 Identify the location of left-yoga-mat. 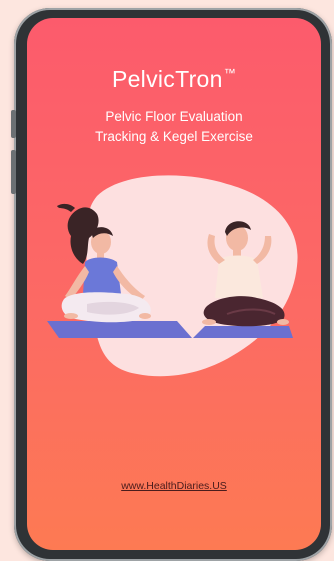
(119, 329).